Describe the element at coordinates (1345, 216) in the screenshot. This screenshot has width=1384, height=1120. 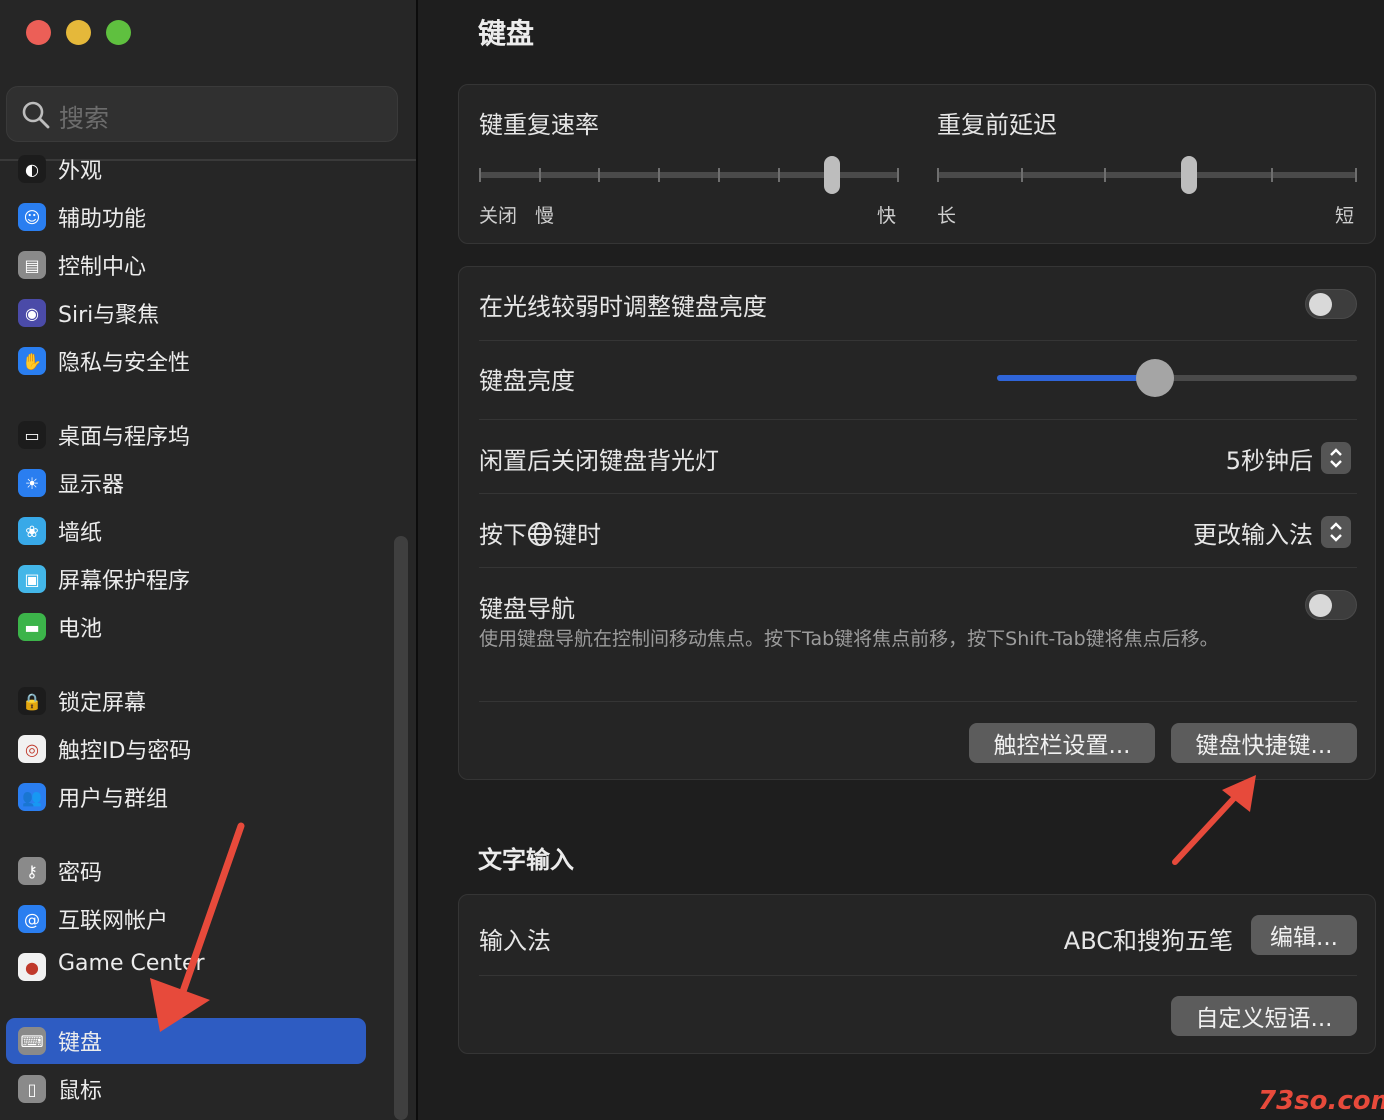
I see `repeat-delay-short-label: 短` at that location.